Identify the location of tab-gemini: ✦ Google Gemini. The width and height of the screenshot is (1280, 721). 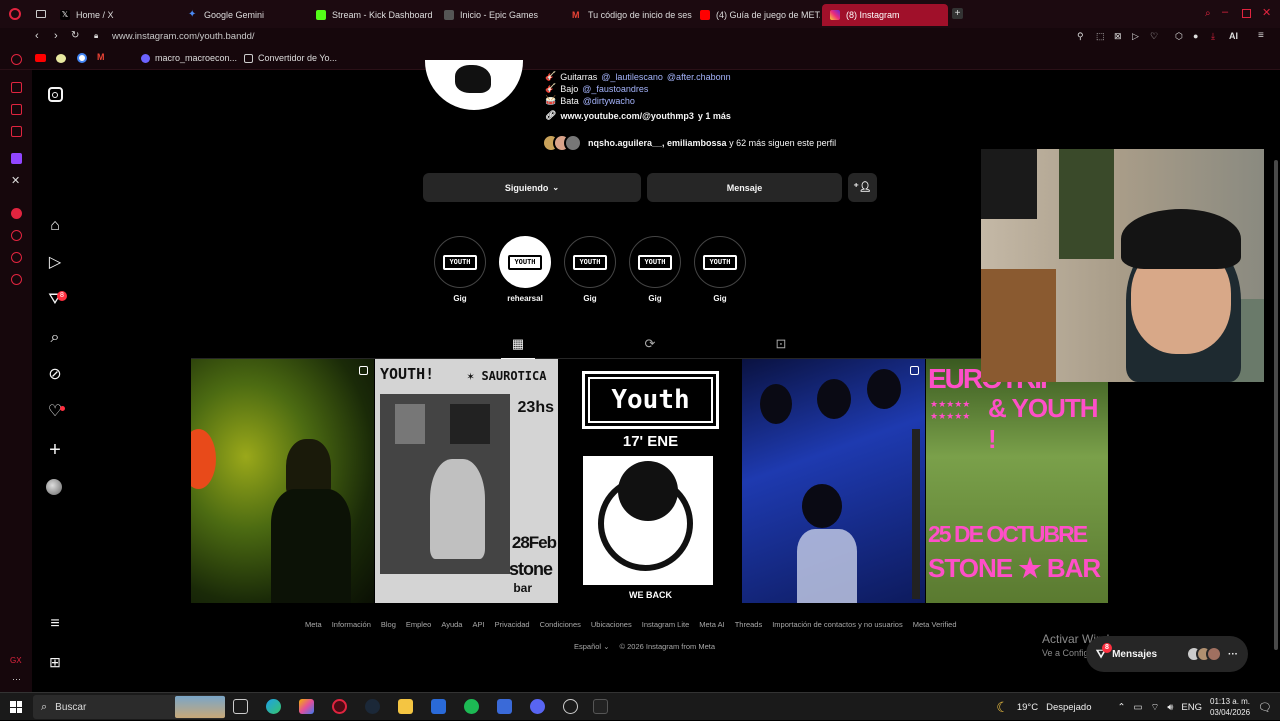
(244, 15).